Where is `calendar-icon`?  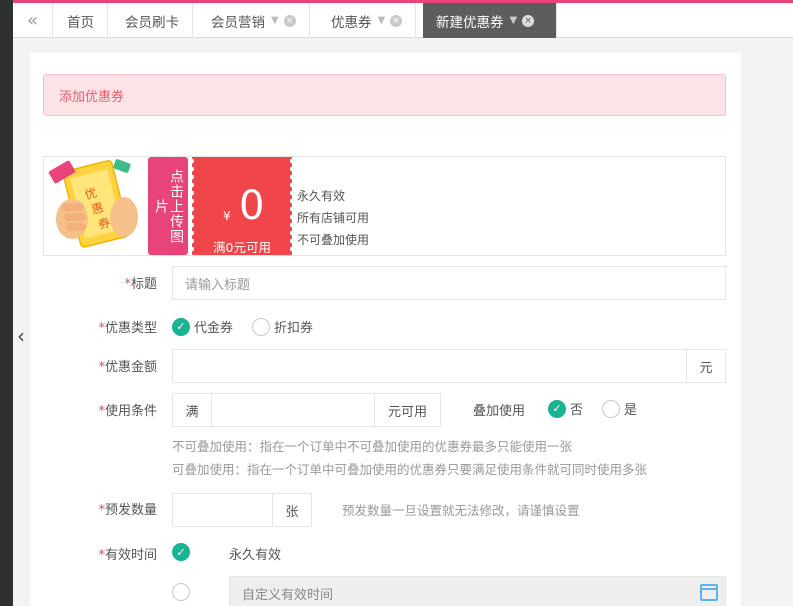 calendar-icon is located at coordinates (709, 592).